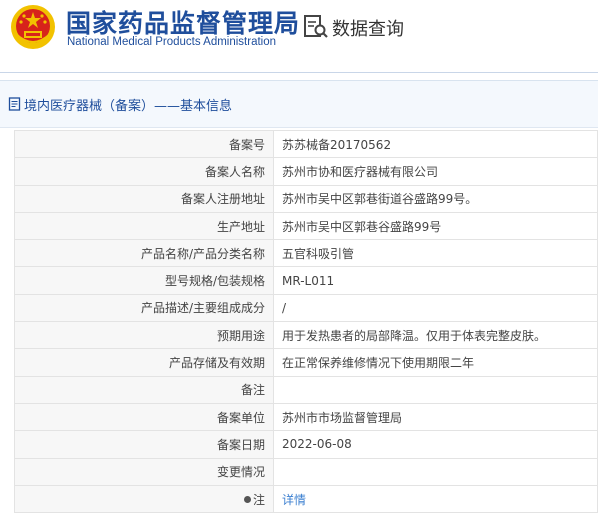  Describe the element at coordinates (316, 27) in the screenshot. I see `data-query-icon` at that location.